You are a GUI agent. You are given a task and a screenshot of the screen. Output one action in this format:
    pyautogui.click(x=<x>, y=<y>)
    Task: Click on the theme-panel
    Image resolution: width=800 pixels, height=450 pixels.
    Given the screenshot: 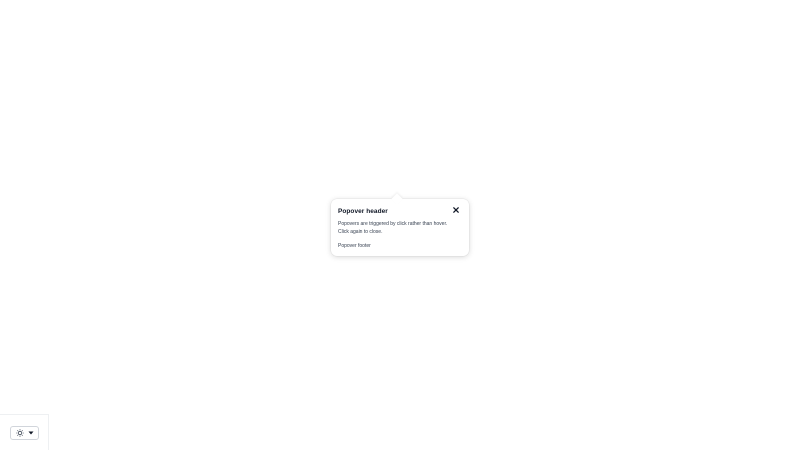 What is the action you would take?
    pyautogui.click(x=24, y=432)
    